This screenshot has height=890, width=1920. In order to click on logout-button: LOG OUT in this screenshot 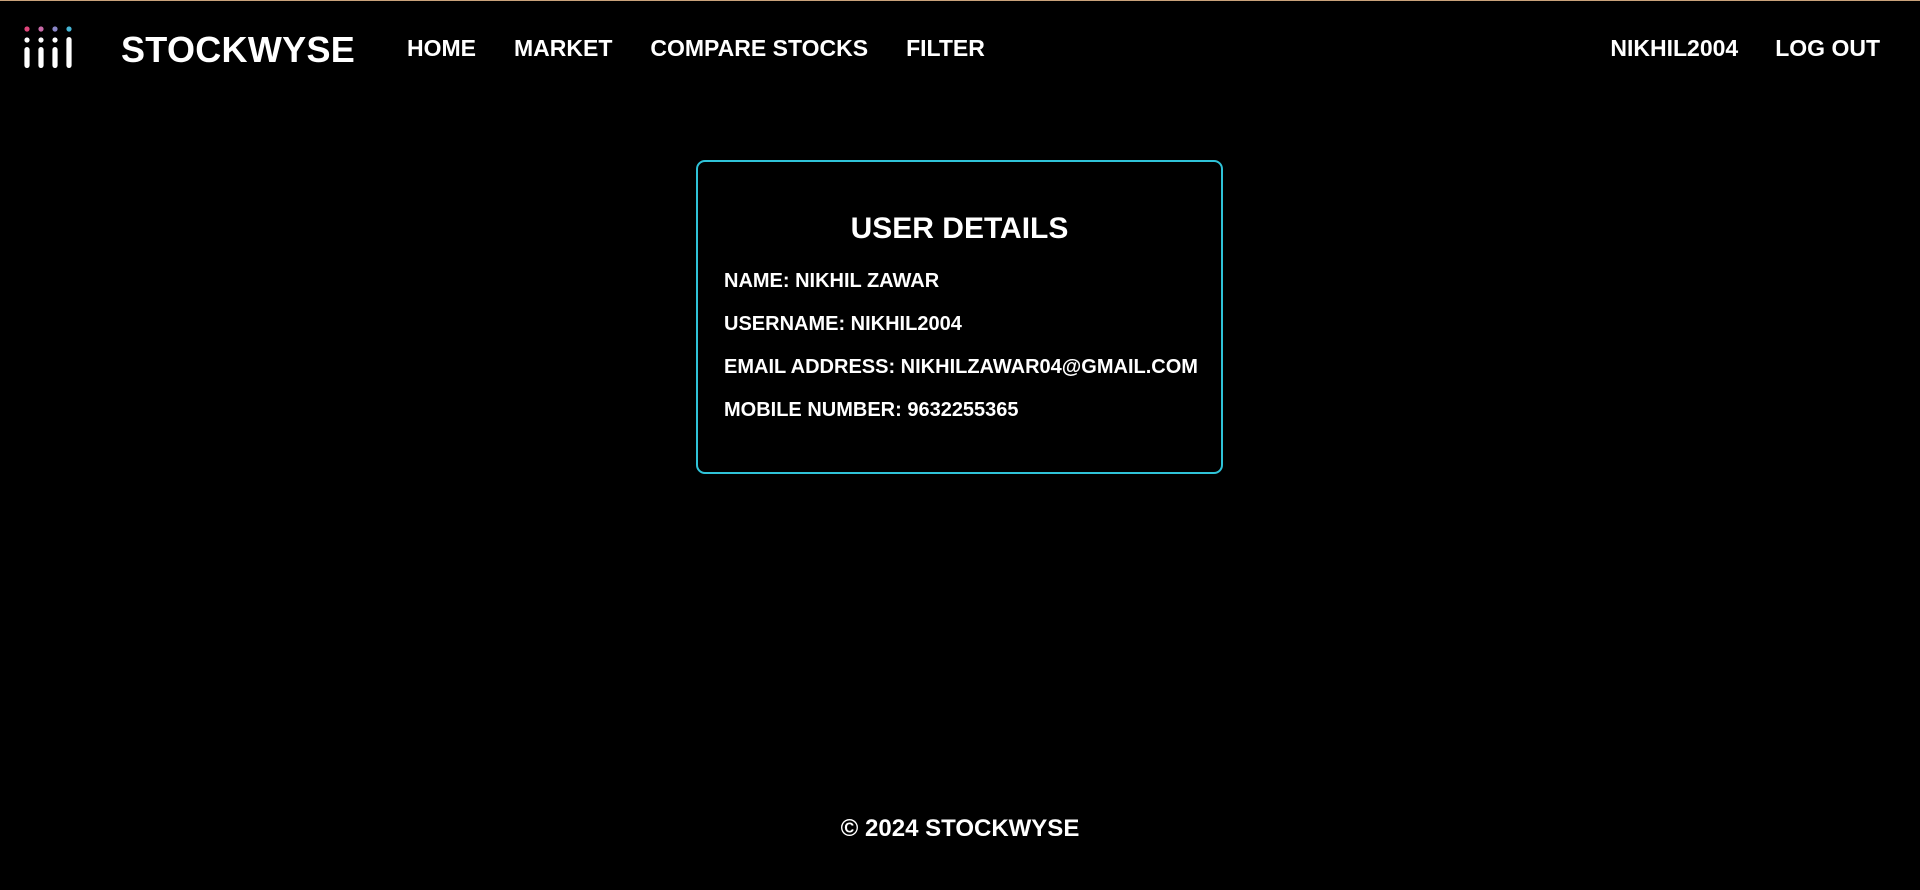, I will do `click(1827, 48)`.